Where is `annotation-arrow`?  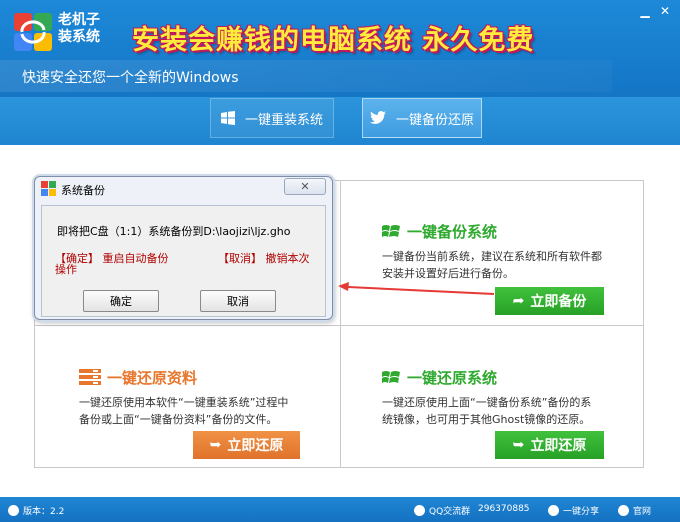 annotation-arrow is located at coordinates (416, 288).